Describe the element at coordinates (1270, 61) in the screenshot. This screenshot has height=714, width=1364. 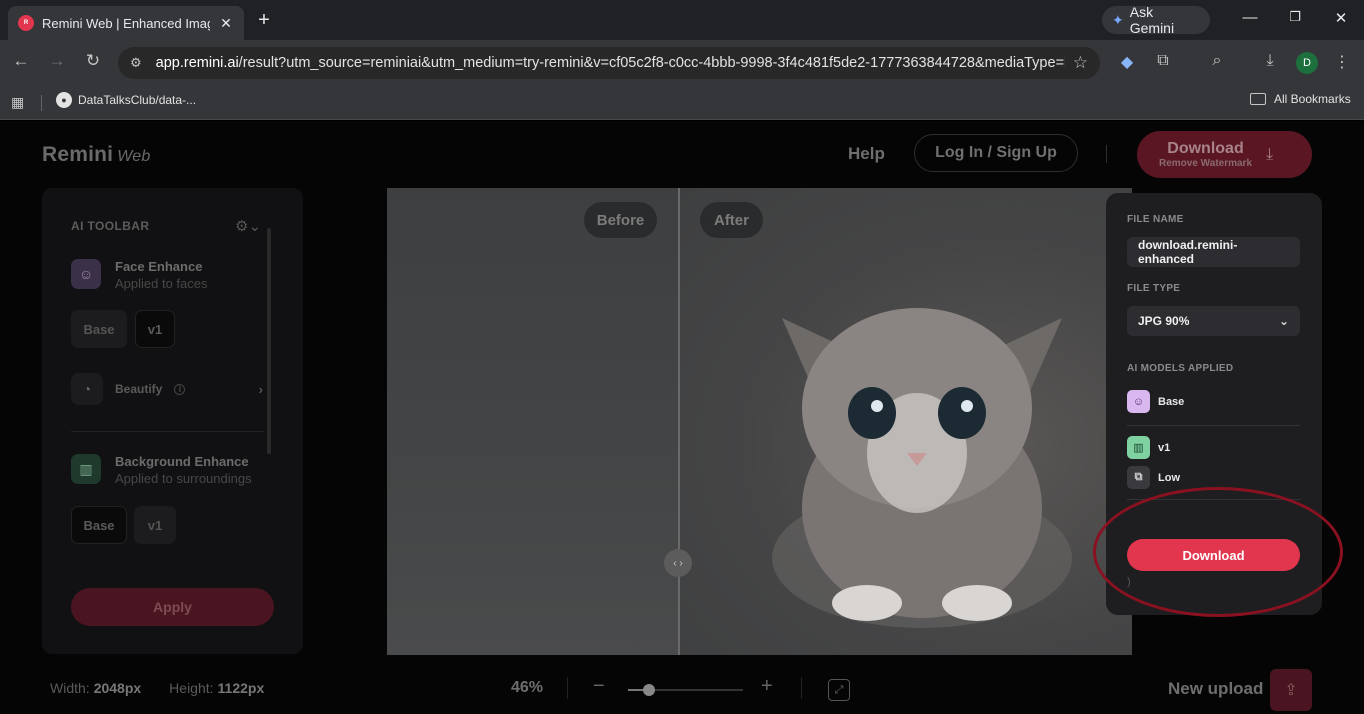
I see `downloads-icon: ⤓` at that location.